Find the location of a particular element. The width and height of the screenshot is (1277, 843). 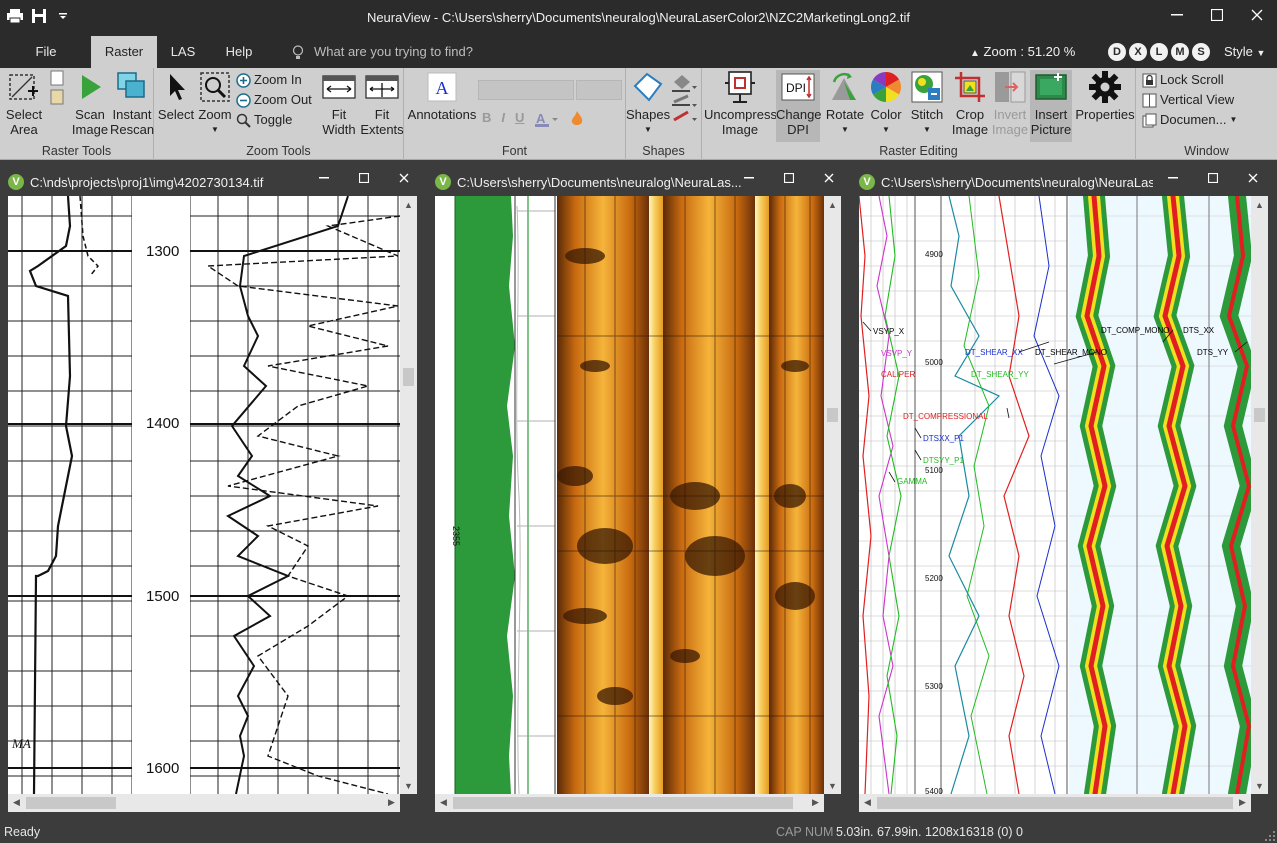

tab-help: Help is located at coordinates (239, 52).